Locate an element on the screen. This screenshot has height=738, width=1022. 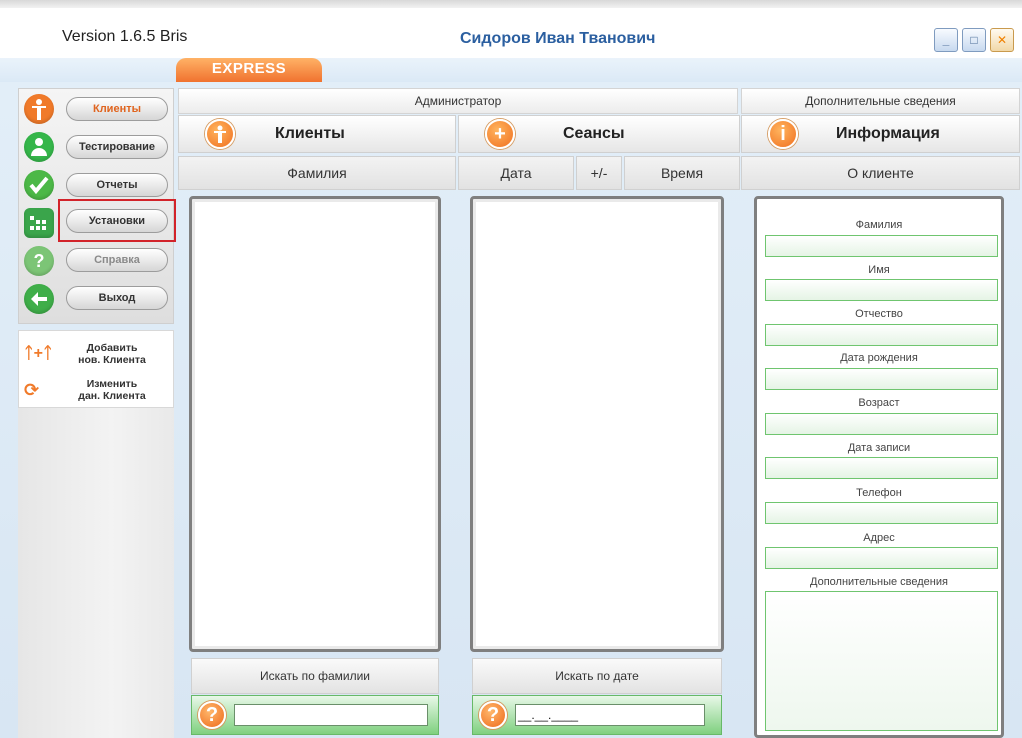
search-surname-input is located at coordinates (331, 715).